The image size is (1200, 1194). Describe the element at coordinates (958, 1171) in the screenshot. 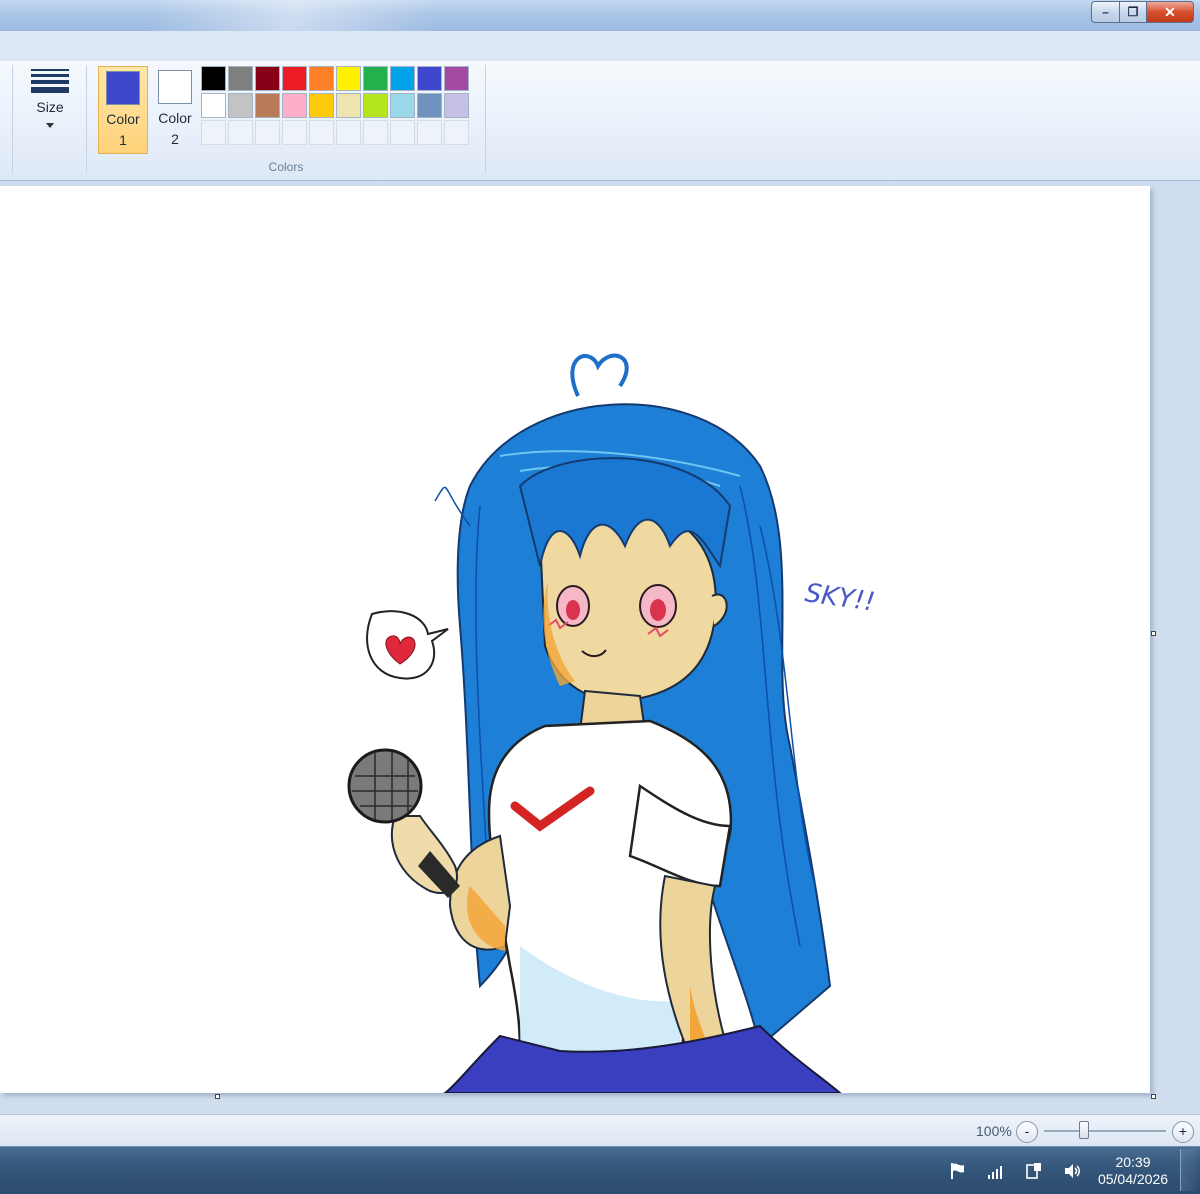

I see `flag-icon` at that location.